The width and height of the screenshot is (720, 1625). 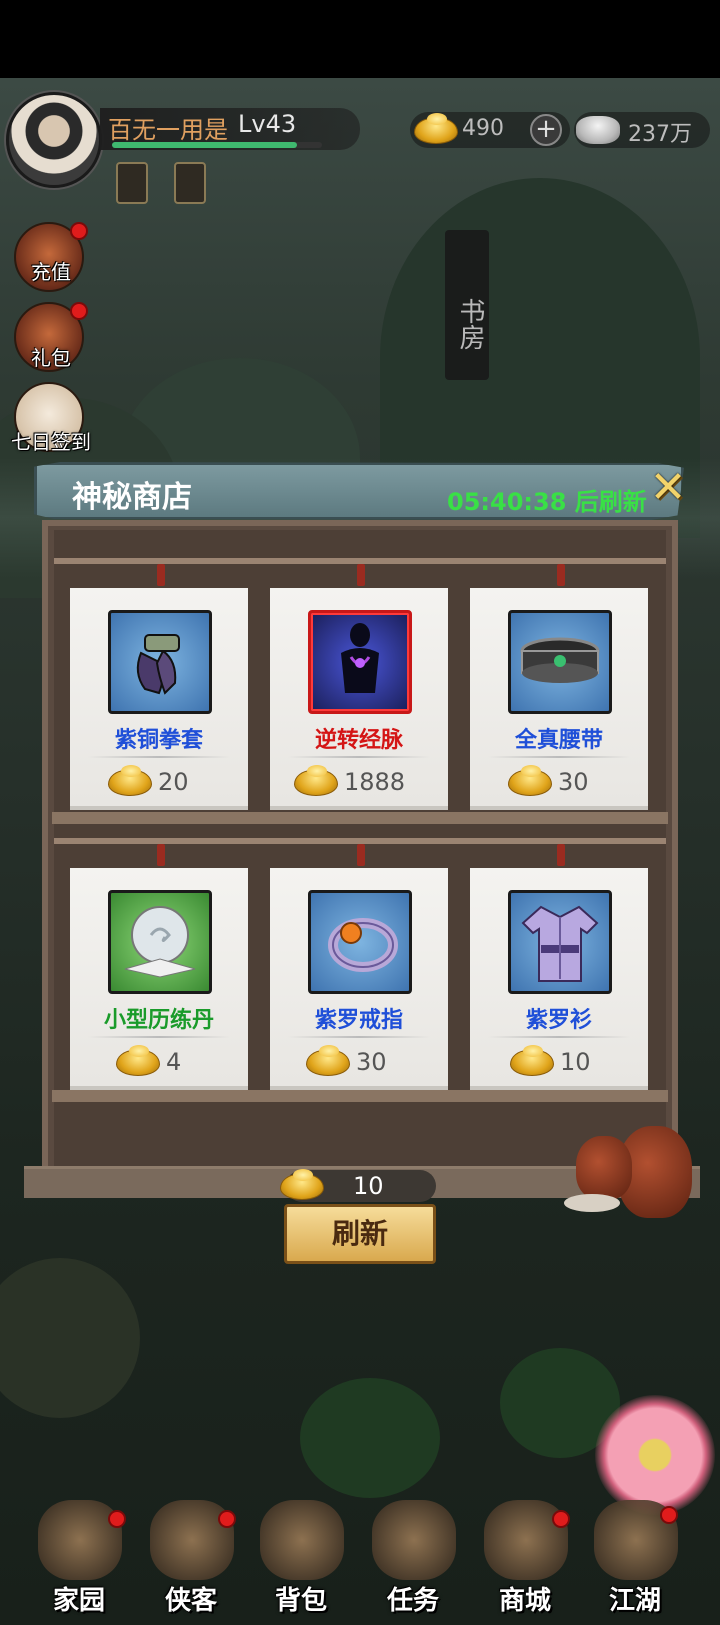 I want to click on shop-item-card: 全真腰带 30, so click(x=559, y=699).